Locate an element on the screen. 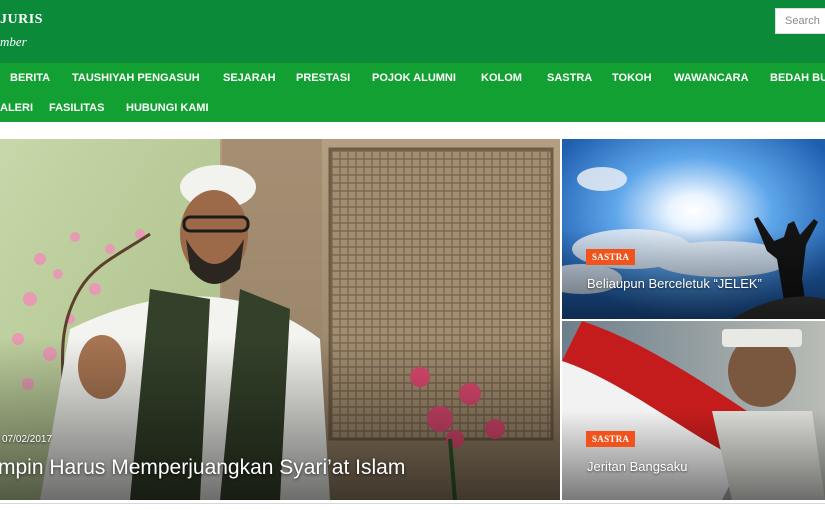 Image resolution: width=825 pixels, height=510 pixels. nav-item-sastra: SASTRA is located at coordinates (569, 78).